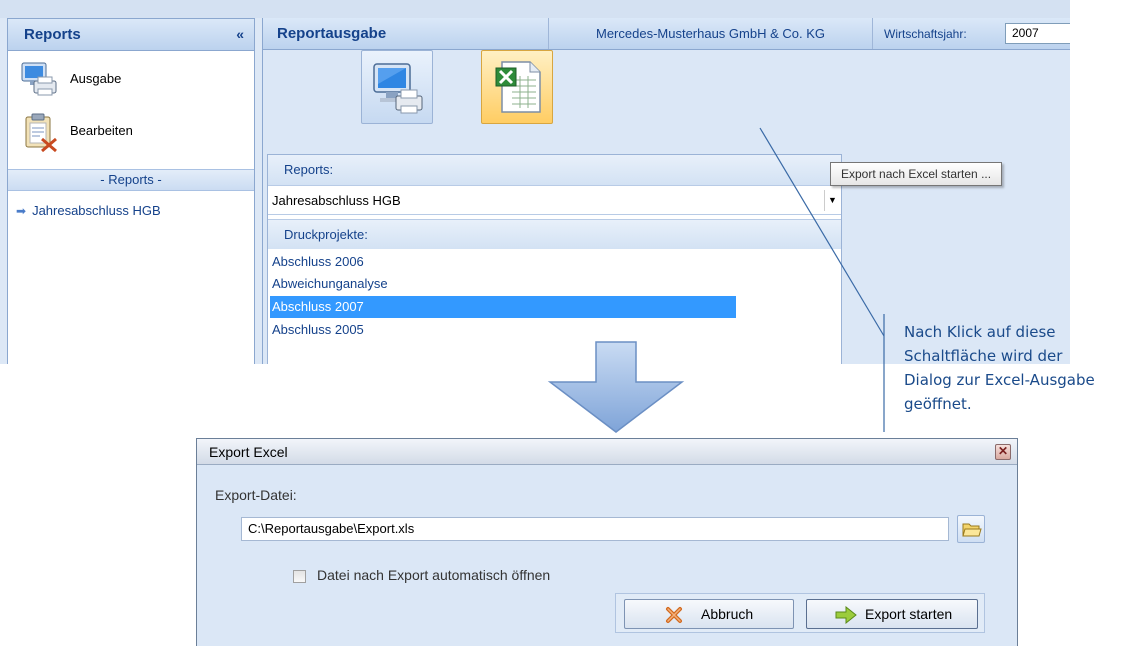  I want to click on arrow-right-icon: ➡, so click(21, 211).